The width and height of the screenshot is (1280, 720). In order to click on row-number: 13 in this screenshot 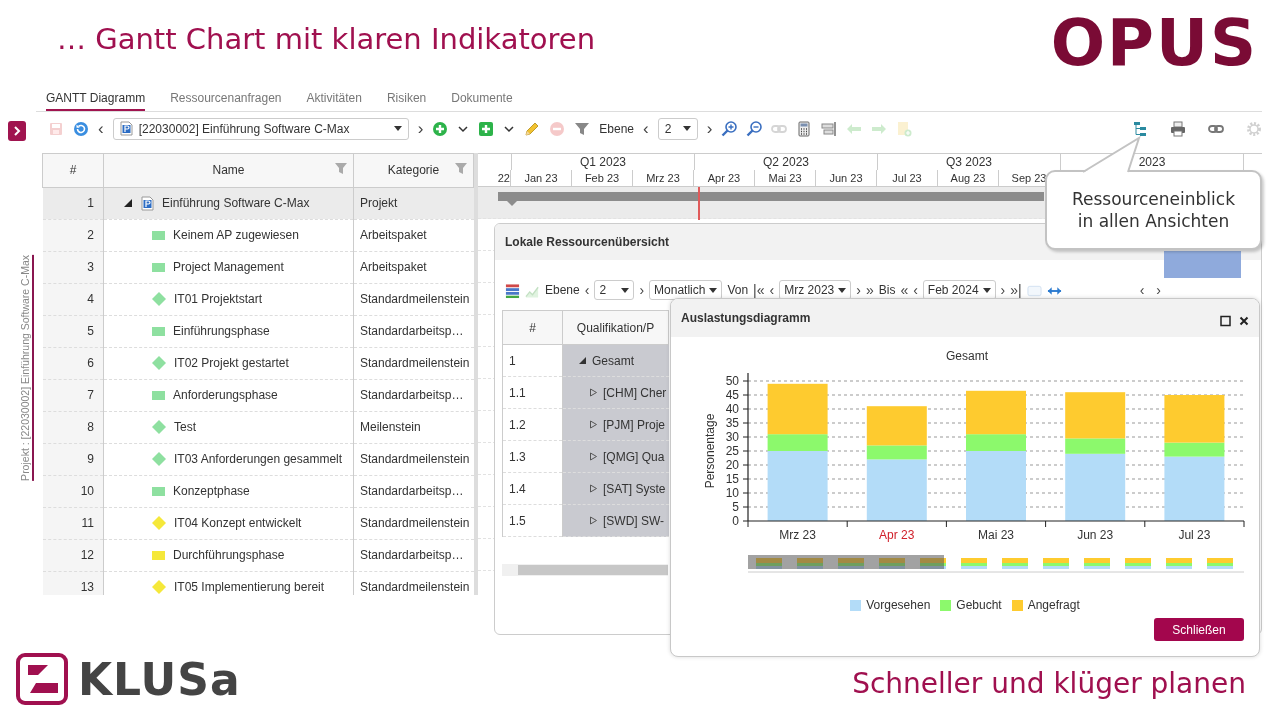, I will do `click(73, 583)`.